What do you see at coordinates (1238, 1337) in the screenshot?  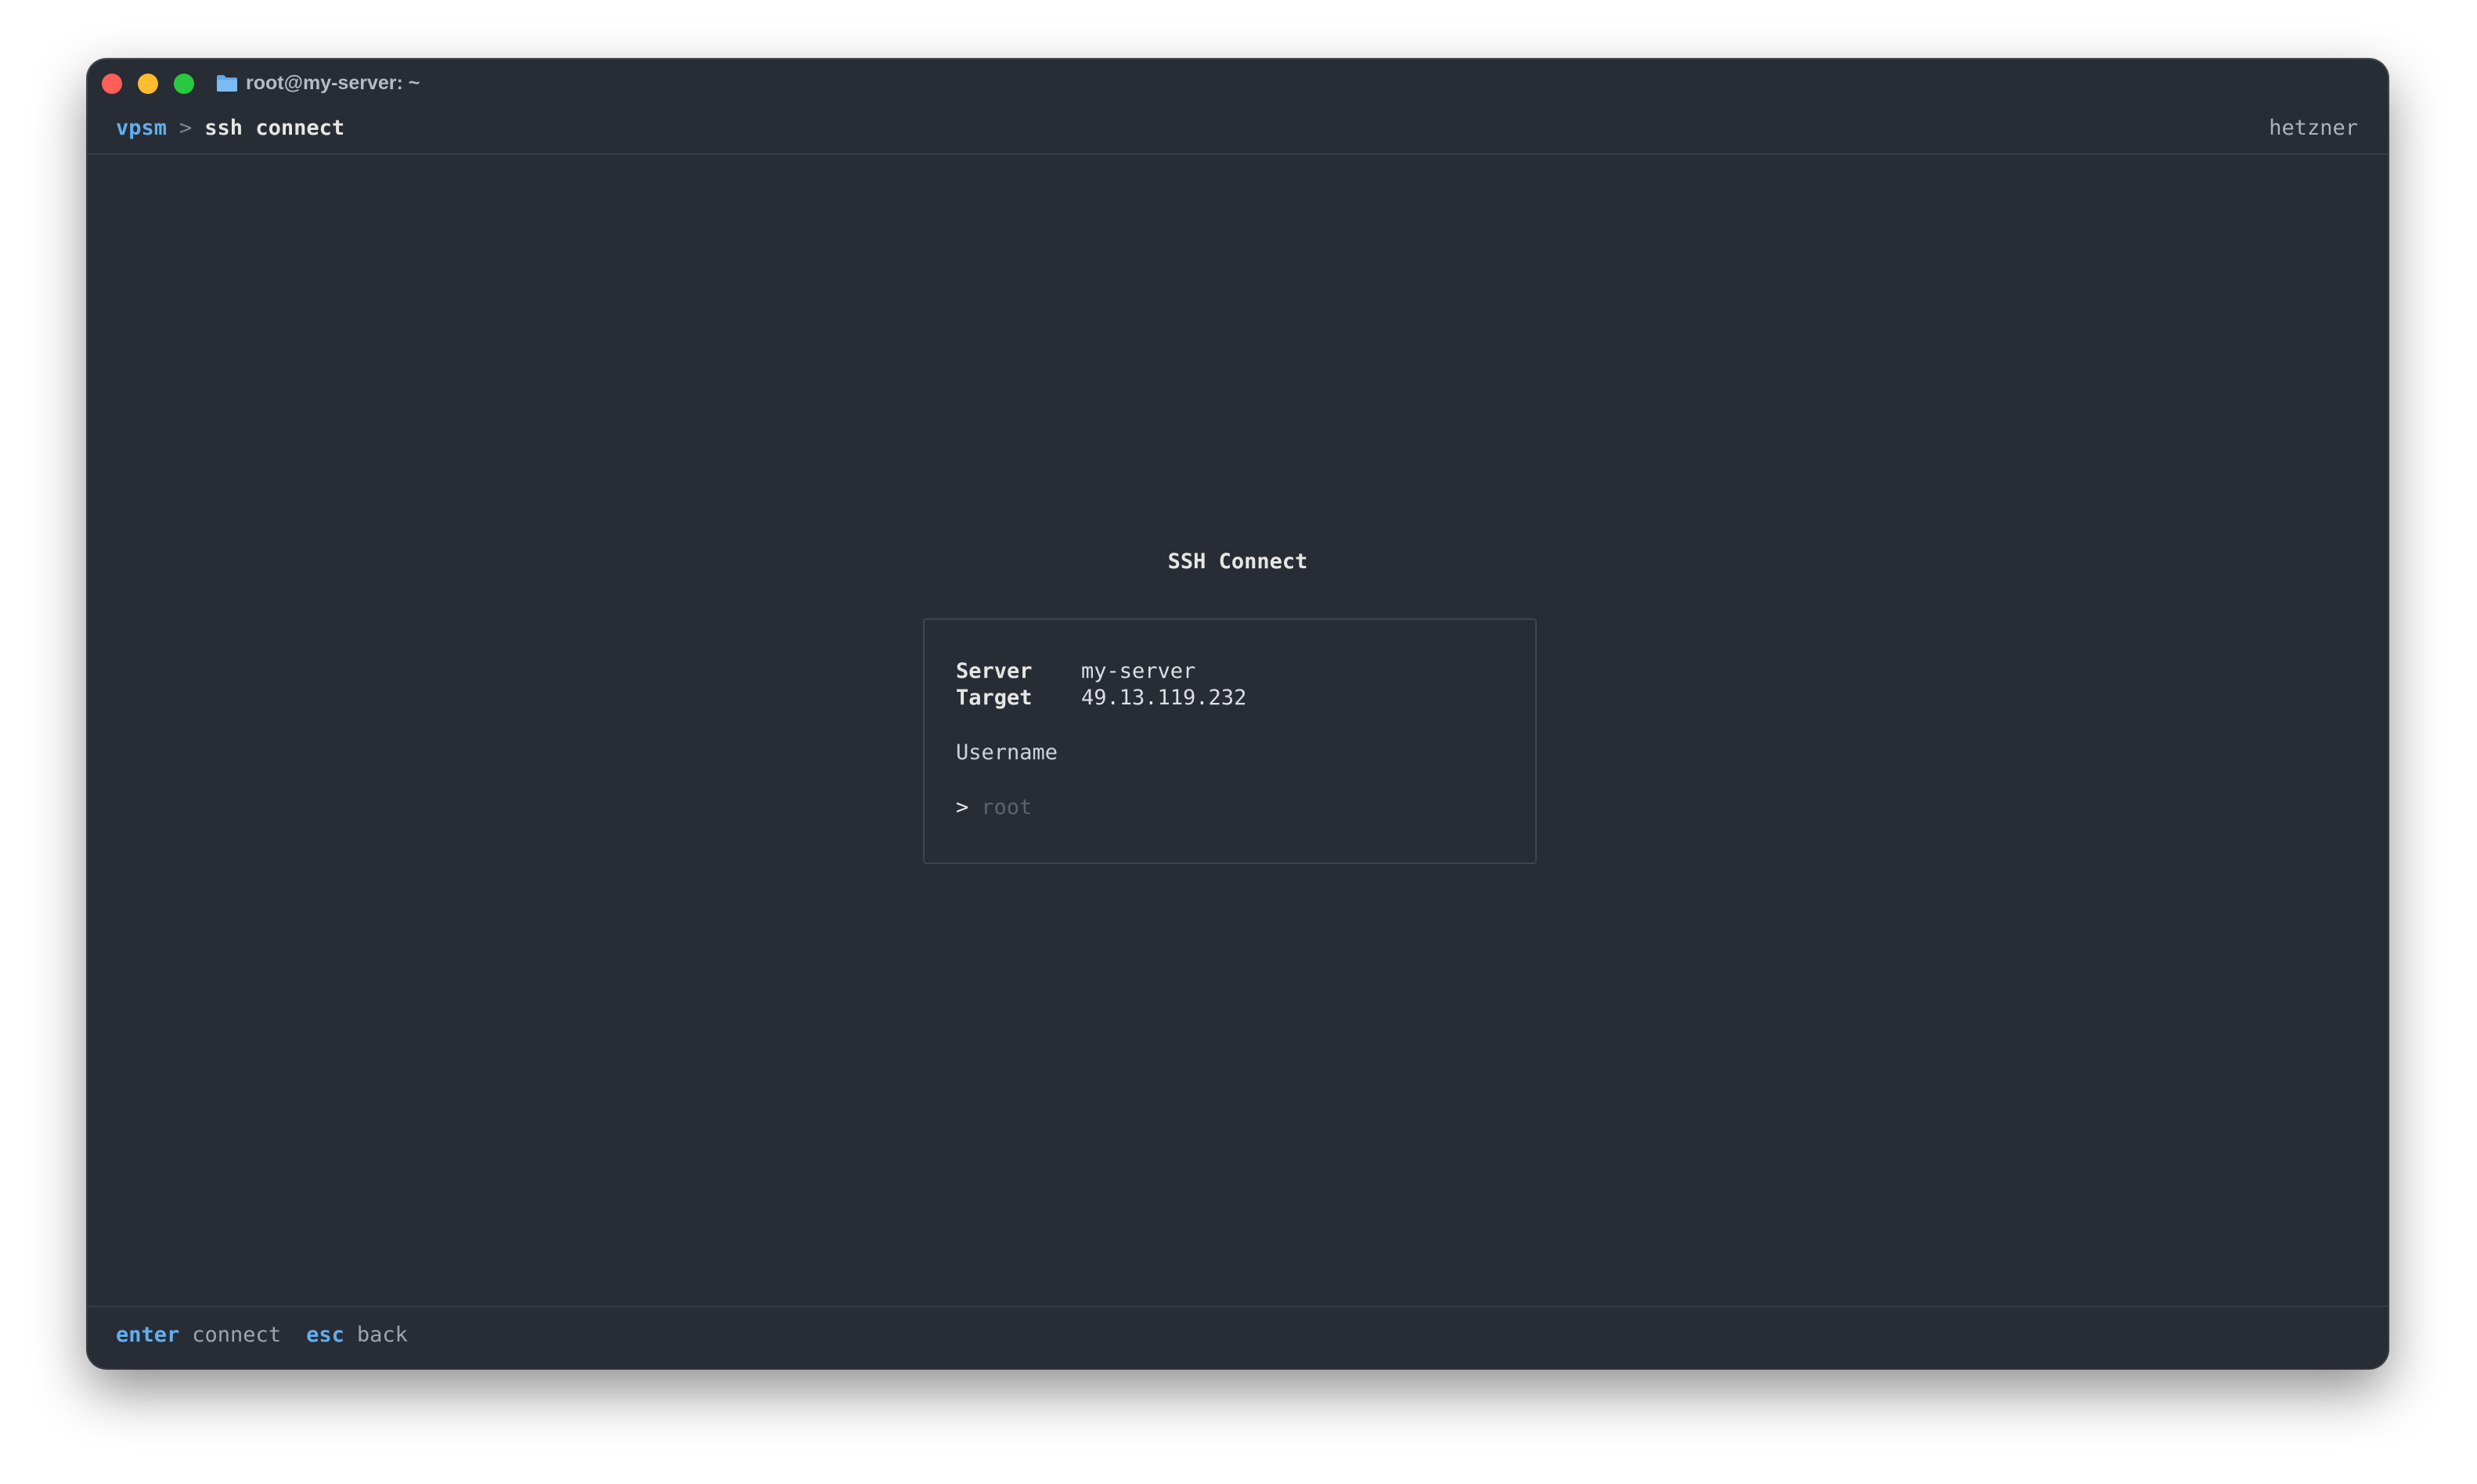 I see `key-hints-bar: enter connect esc back` at bounding box center [1238, 1337].